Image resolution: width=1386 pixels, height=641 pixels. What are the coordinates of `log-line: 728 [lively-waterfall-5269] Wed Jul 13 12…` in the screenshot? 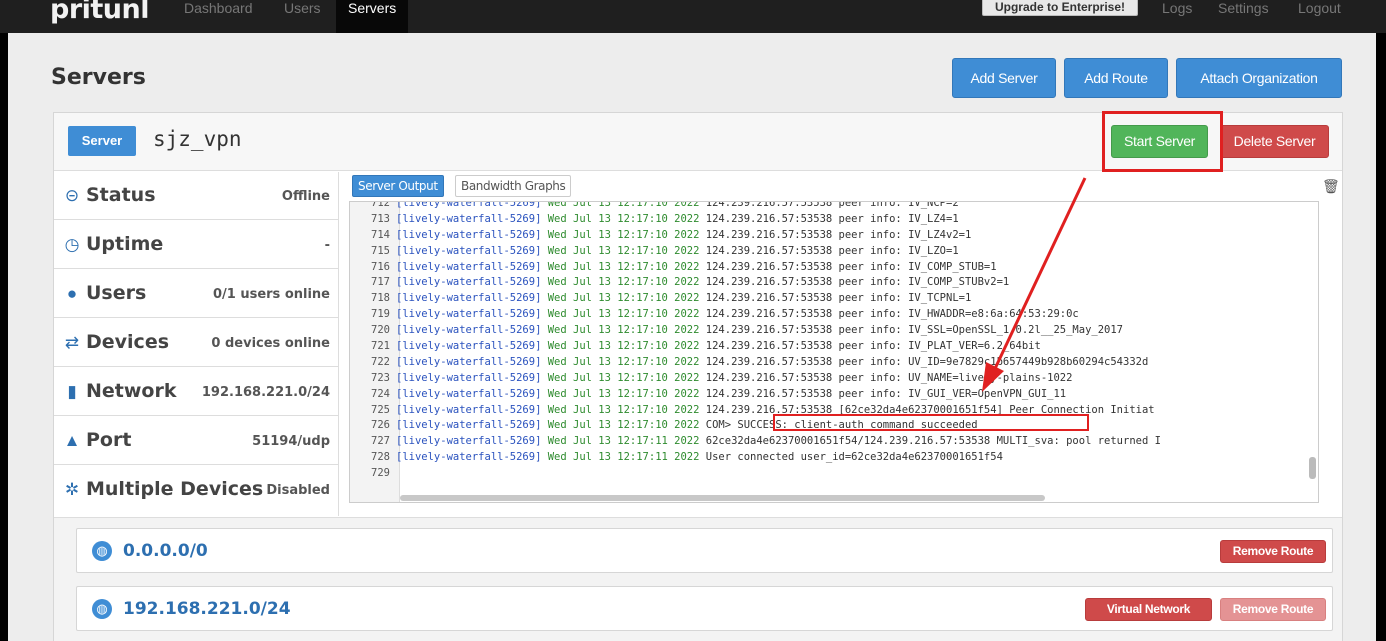 It's located at (830, 458).